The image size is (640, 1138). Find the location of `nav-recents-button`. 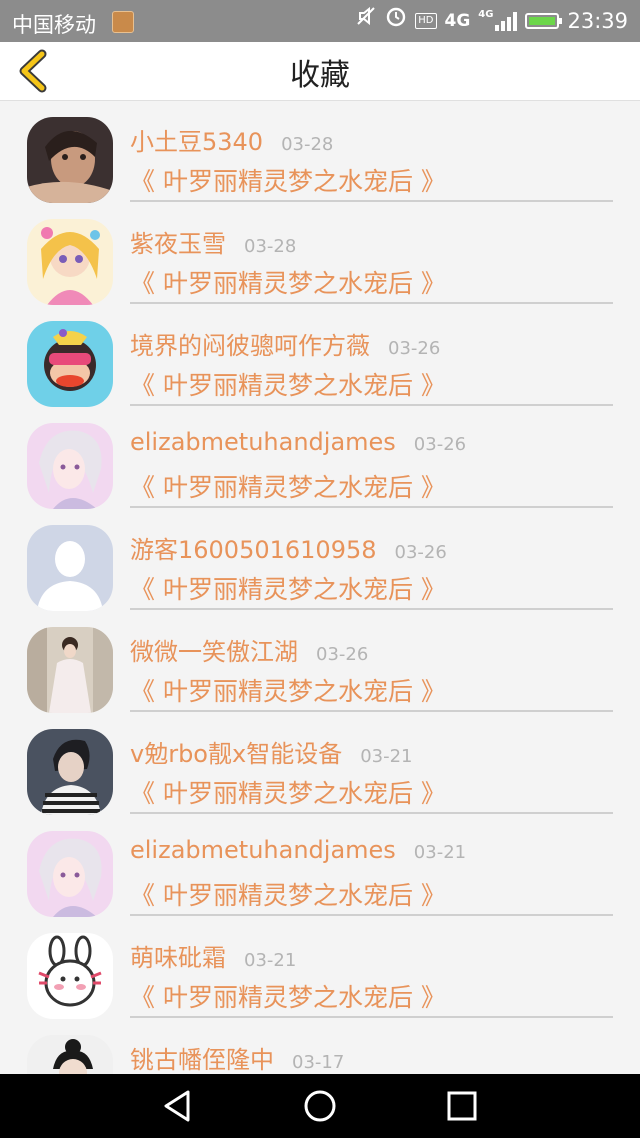

nav-recents-button is located at coordinates (462, 1106).